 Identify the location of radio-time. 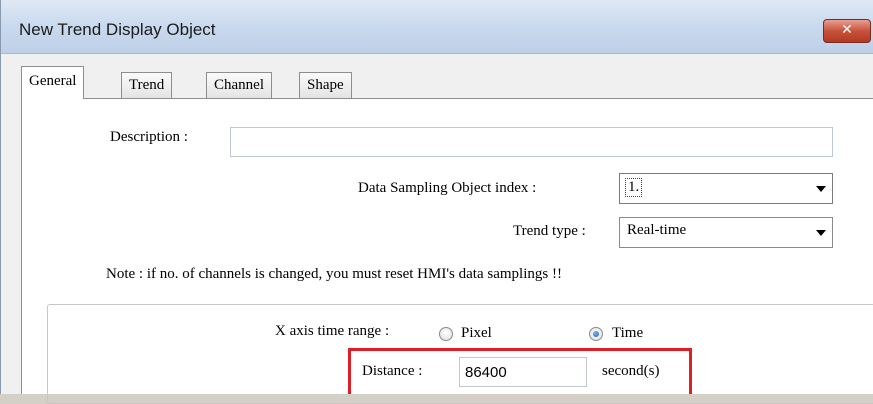
(596, 334).